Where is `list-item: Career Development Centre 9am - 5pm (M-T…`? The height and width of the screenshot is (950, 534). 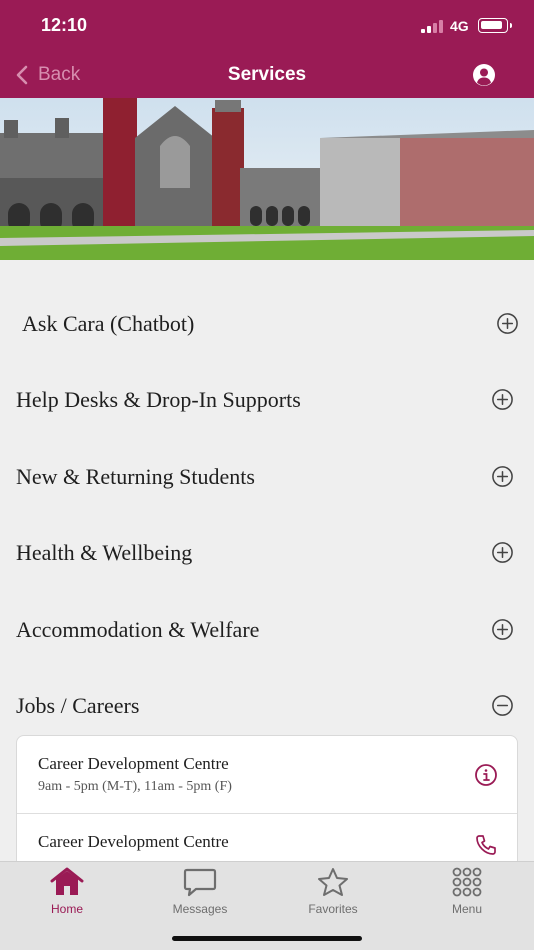 list-item: Career Development Centre 9am - 5pm (M-T… is located at coordinates (267, 775).